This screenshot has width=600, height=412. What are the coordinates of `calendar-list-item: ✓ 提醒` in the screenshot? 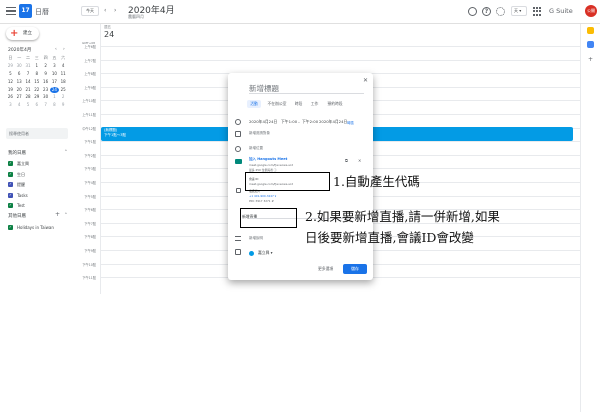 It's located at (39, 185).